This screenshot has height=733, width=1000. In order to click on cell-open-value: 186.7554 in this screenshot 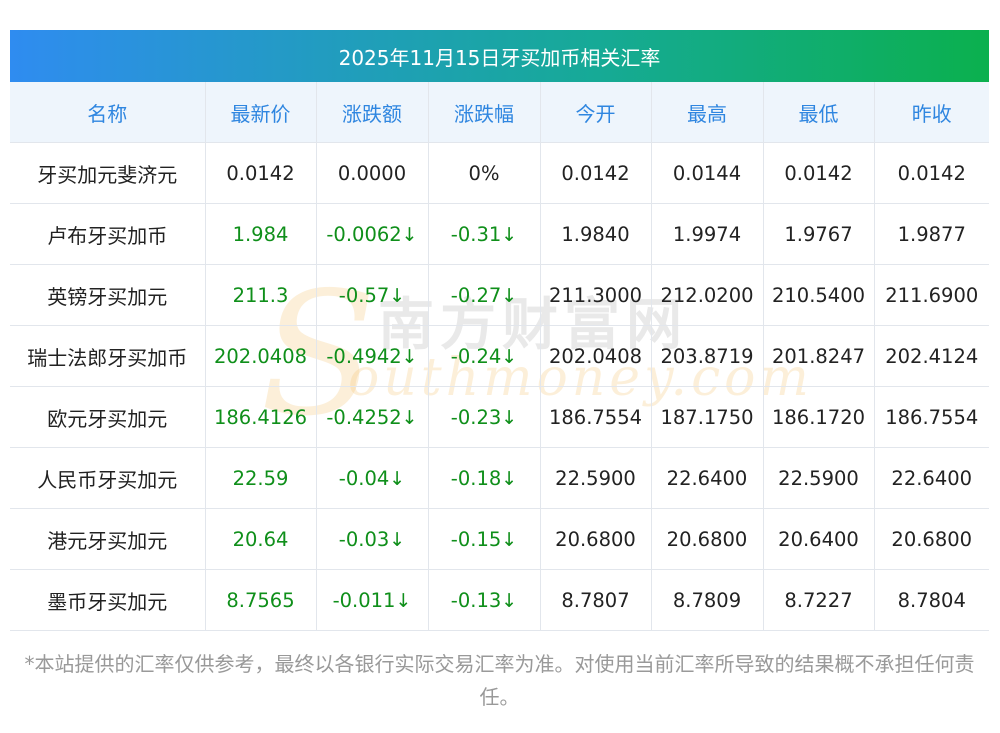, I will do `click(595, 417)`.